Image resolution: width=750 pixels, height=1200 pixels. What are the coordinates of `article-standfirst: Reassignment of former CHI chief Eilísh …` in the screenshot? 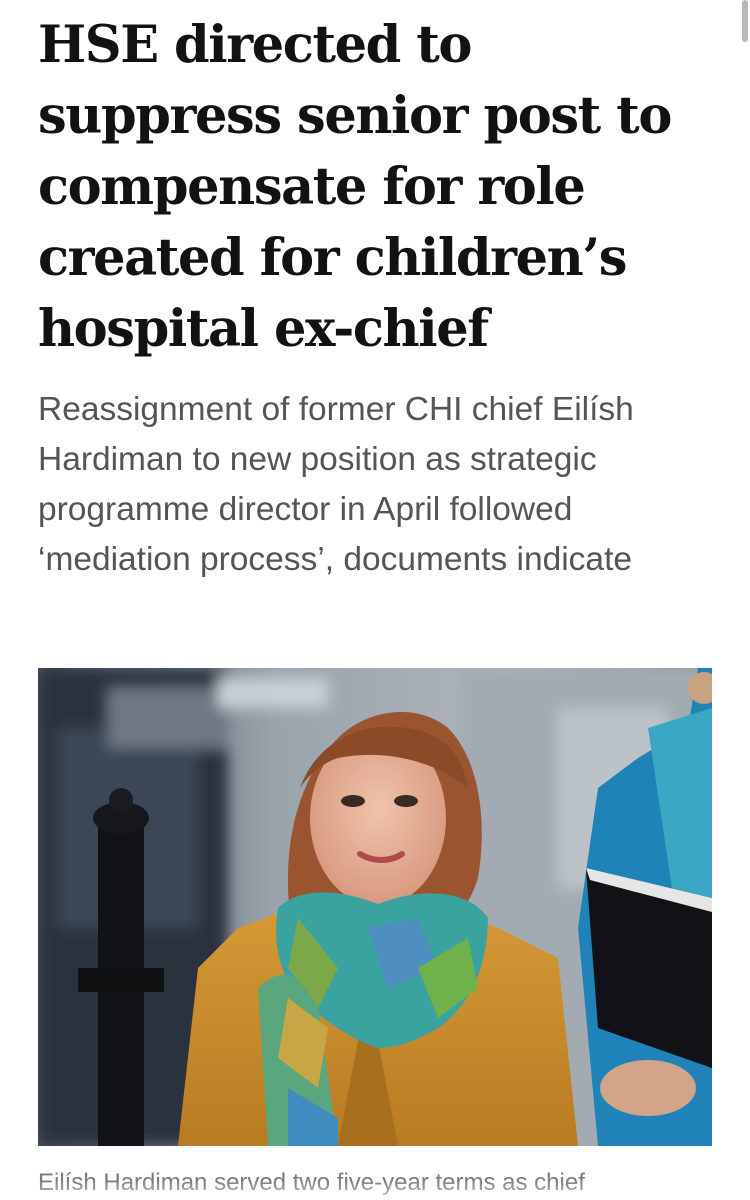 It's located at (336, 484).